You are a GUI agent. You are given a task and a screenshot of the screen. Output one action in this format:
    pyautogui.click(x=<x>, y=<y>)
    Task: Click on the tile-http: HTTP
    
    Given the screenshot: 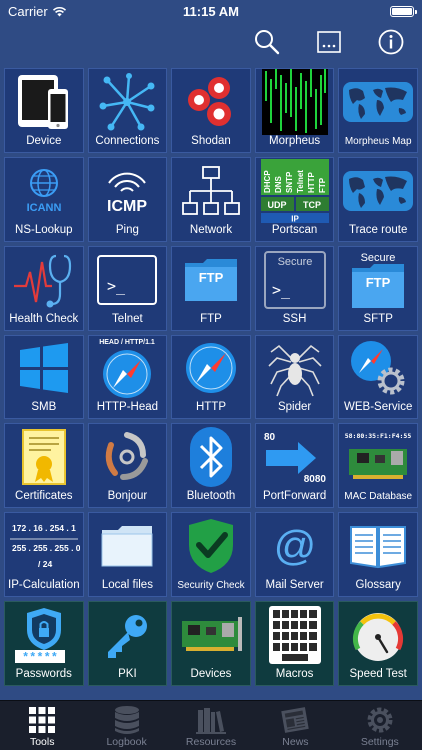 What is the action you would take?
    pyautogui.click(x=211, y=377)
    